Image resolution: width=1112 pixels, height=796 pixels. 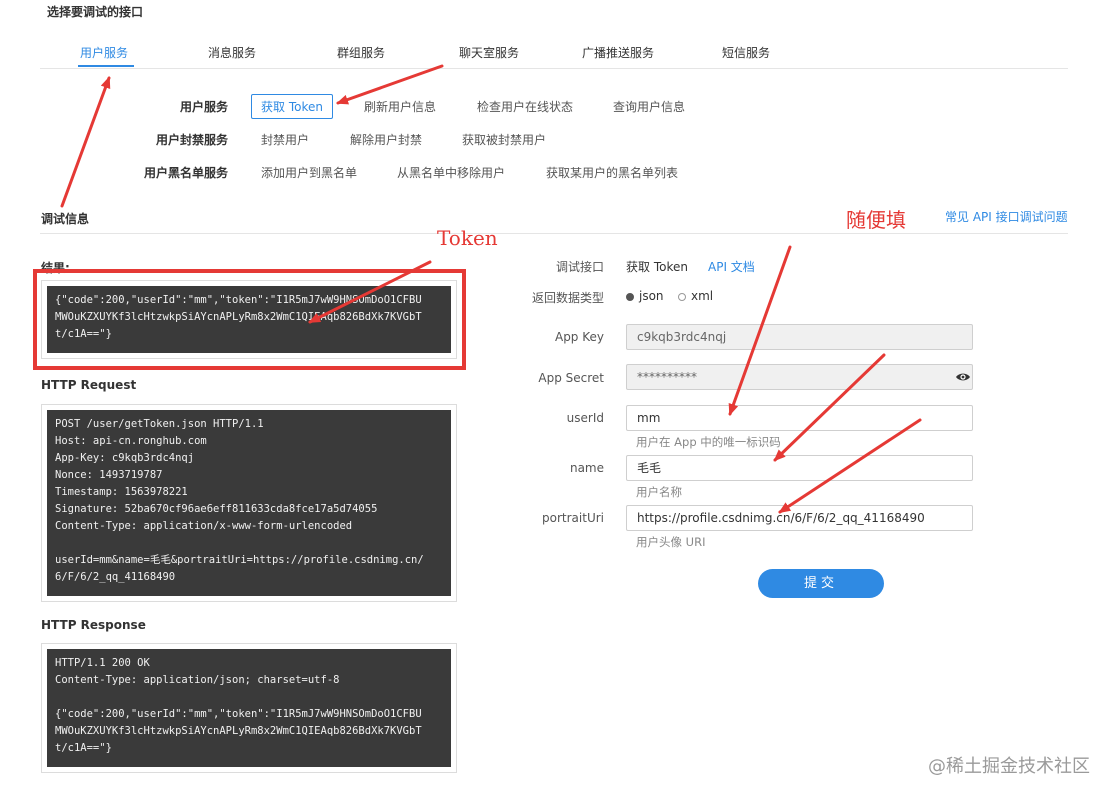 What do you see at coordinates (390, 84) in the screenshot?
I see `arrow-to-get-token` at bounding box center [390, 84].